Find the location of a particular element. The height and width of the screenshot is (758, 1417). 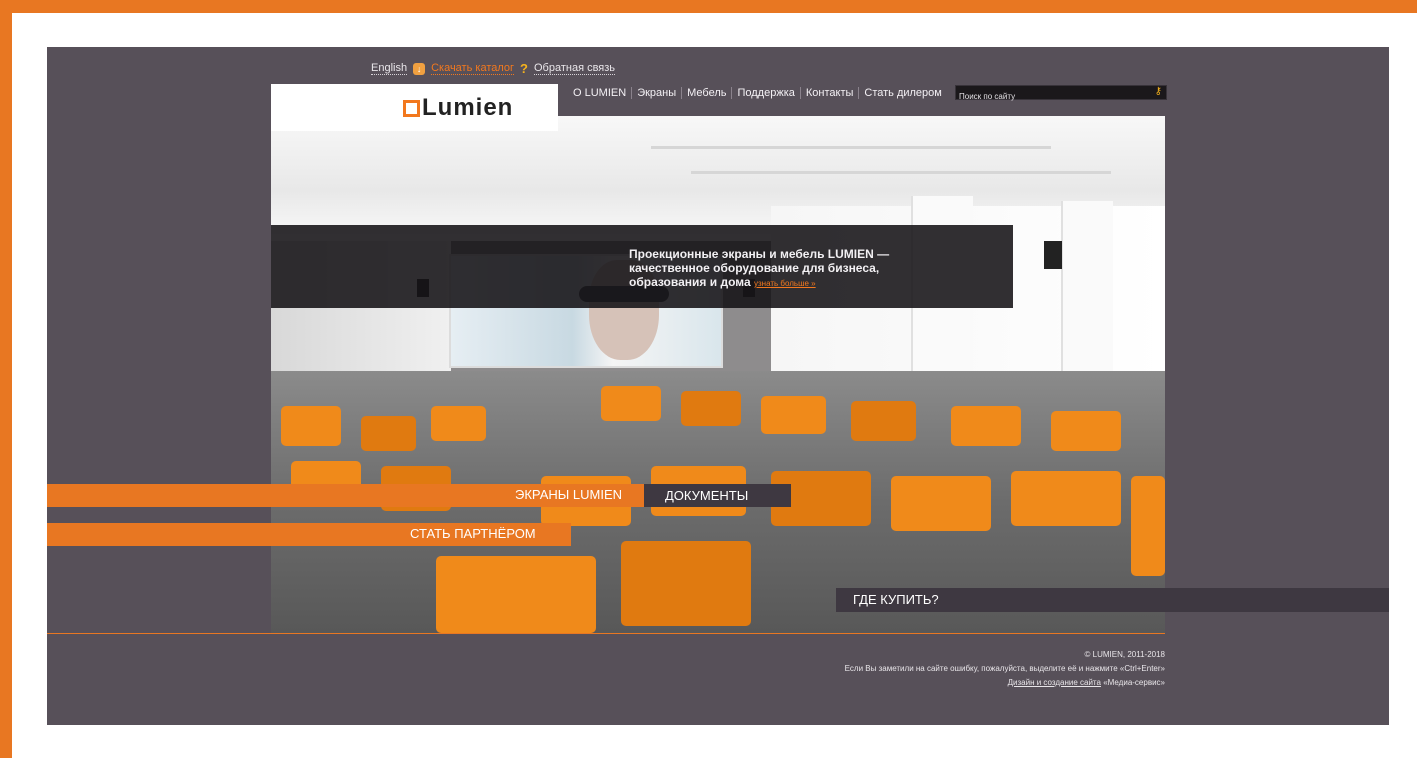

search-box: ⚷ is located at coordinates (1061, 94).